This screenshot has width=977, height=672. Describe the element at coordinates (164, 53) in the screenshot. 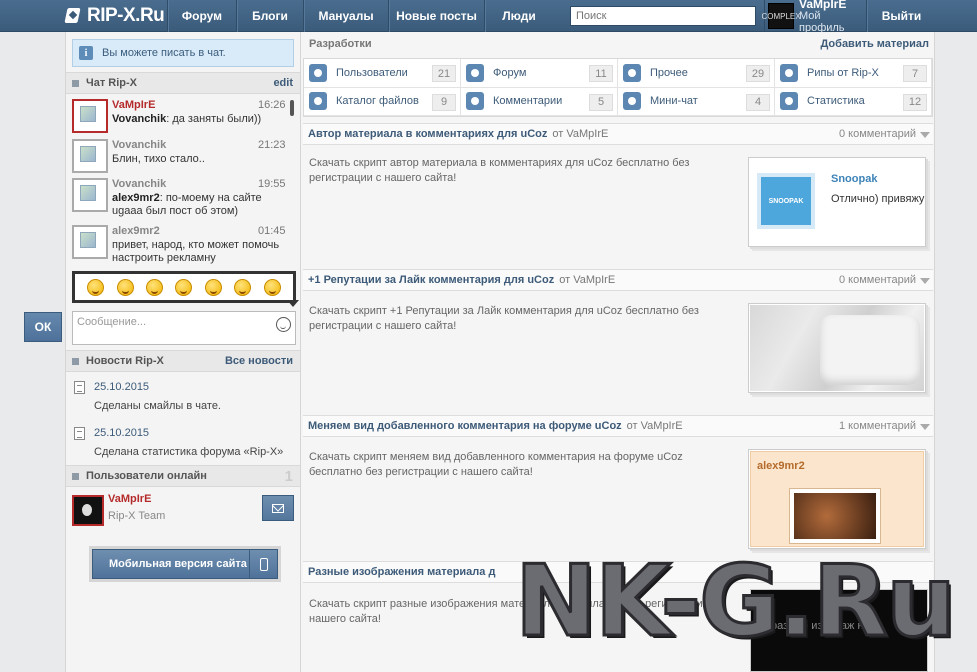

I see `notice-text: Вы можете писать в чат.` at that location.